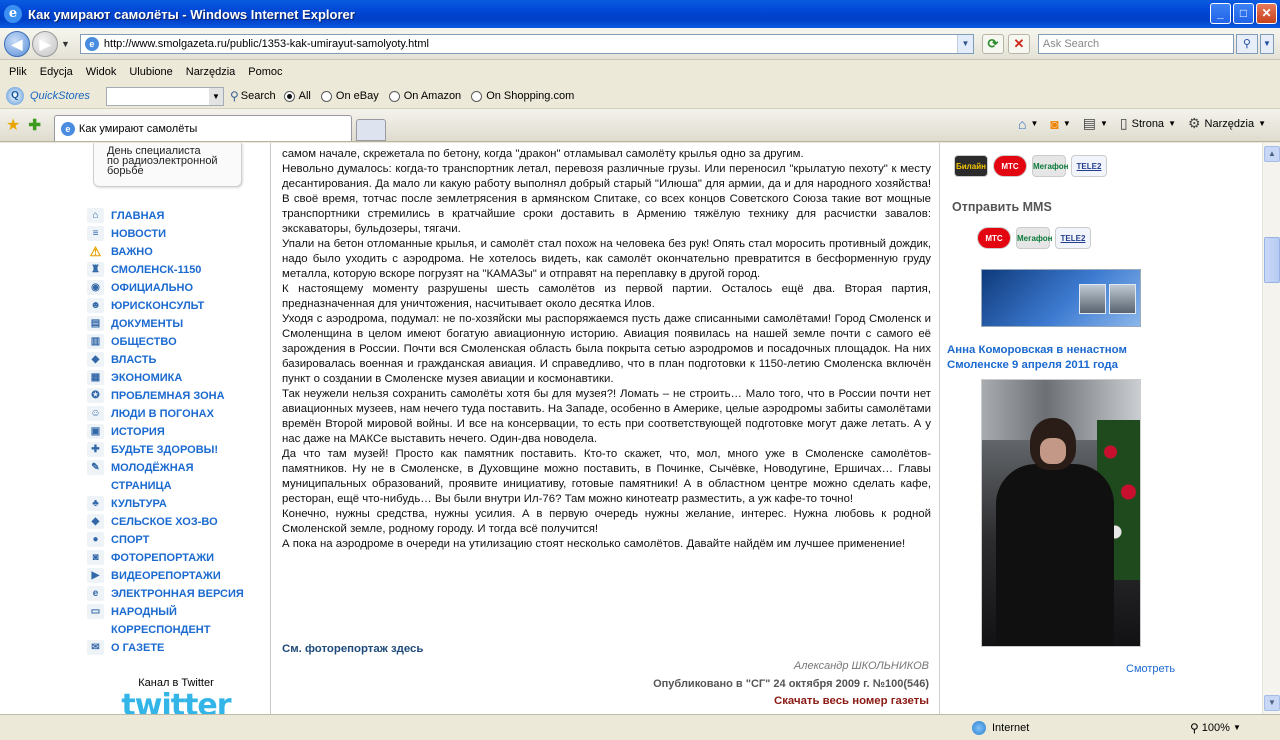 The image size is (1280, 740). Describe the element at coordinates (176, 695) in the screenshot. I see `twitter-block: Канал в Twitter twitter` at that location.